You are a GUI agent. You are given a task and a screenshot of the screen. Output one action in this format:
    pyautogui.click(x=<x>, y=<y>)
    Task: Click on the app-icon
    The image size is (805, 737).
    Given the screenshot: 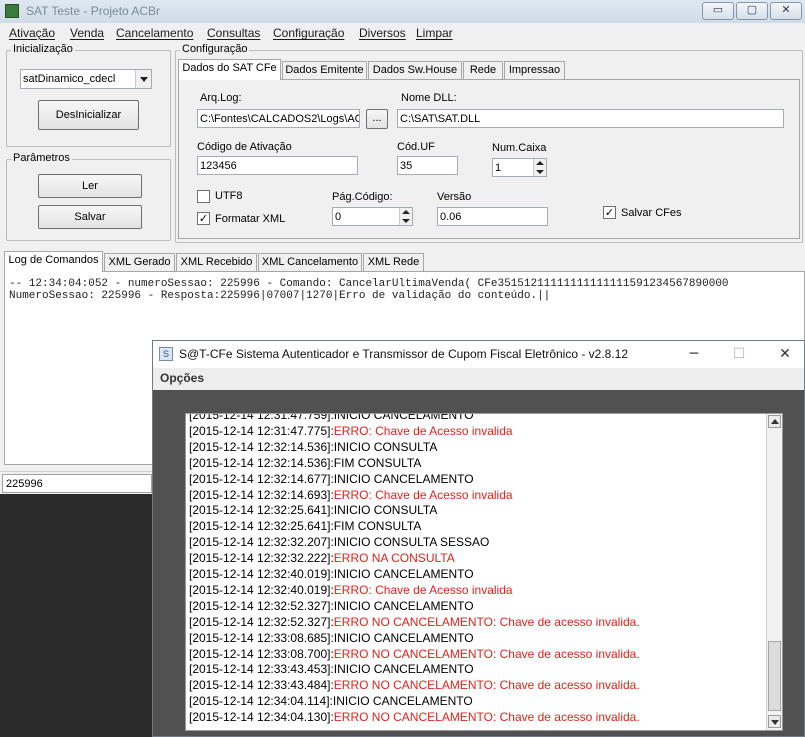 What is the action you would take?
    pyautogui.click(x=12, y=11)
    